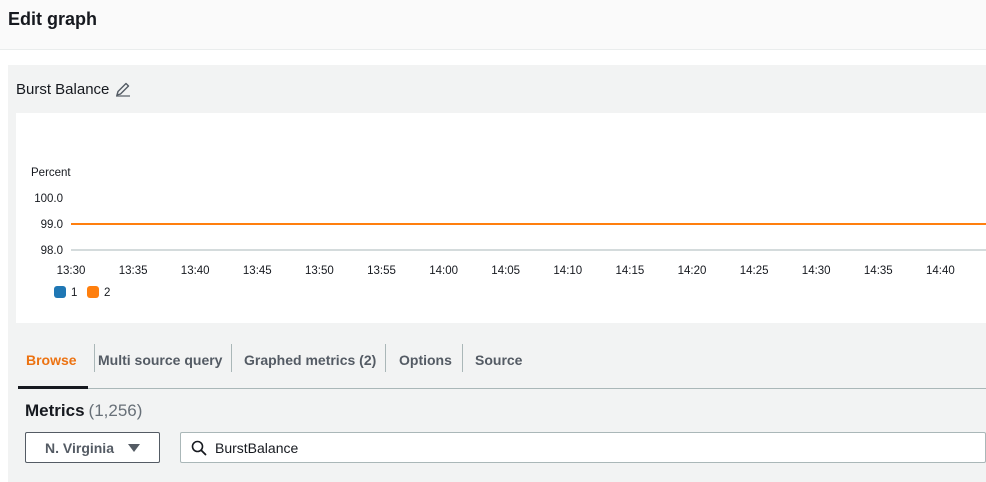 This screenshot has width=986, height=482. I want to click on x-tick-label: 14:05, so click(505, 271).